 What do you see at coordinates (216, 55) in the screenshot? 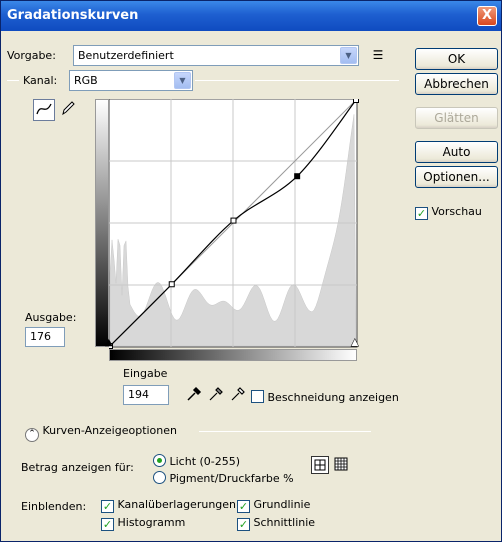
I see `preset-select: Benutzerdefiniert ▼` at bounding box center [216, 55].